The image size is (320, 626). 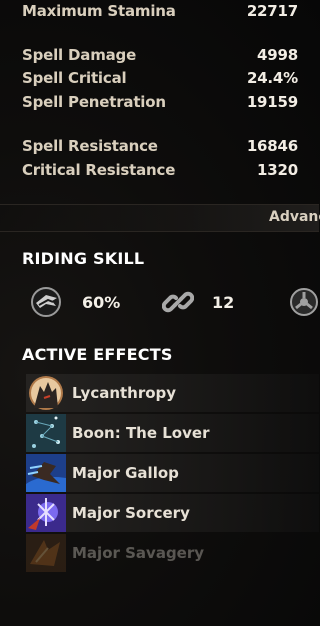 I want to click on riding-speed-value: 60%, so click(x=101, y=302).